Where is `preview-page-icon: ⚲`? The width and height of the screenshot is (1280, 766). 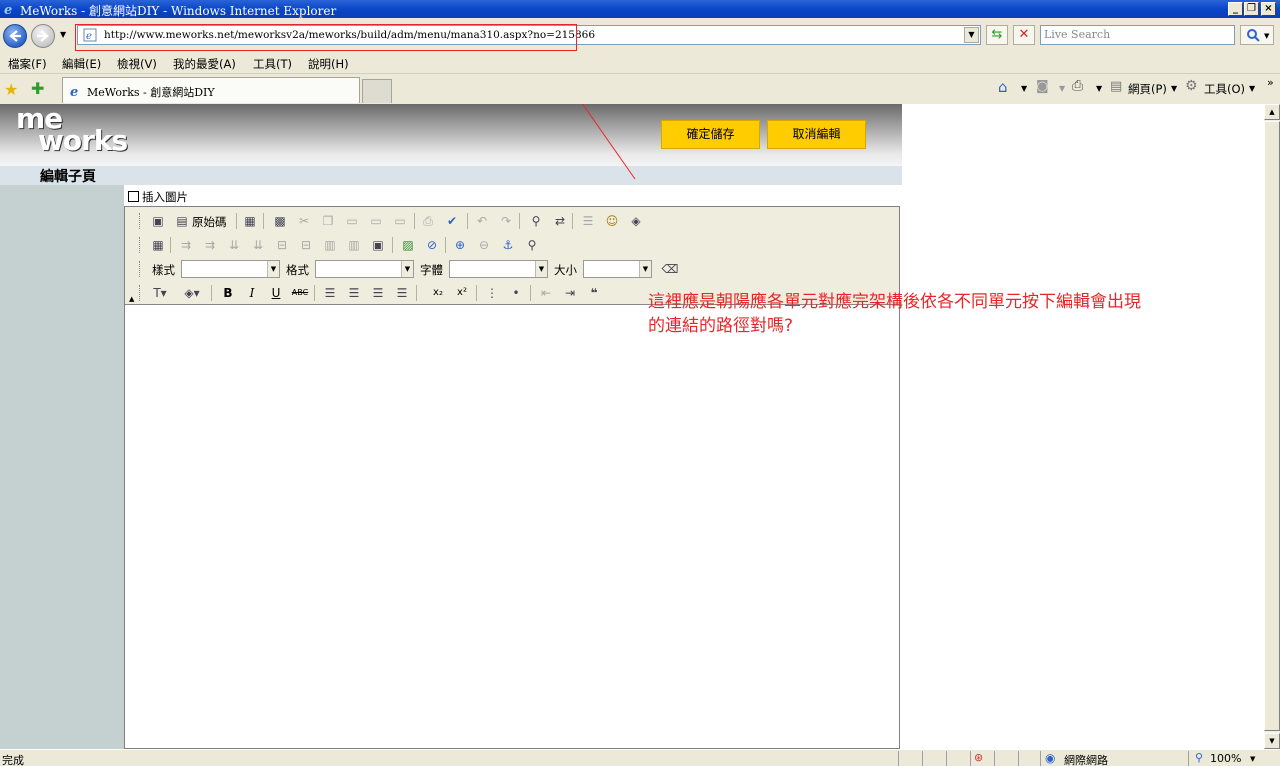 preview-page-icon: ⚲ is located at coordinates (532, 245).